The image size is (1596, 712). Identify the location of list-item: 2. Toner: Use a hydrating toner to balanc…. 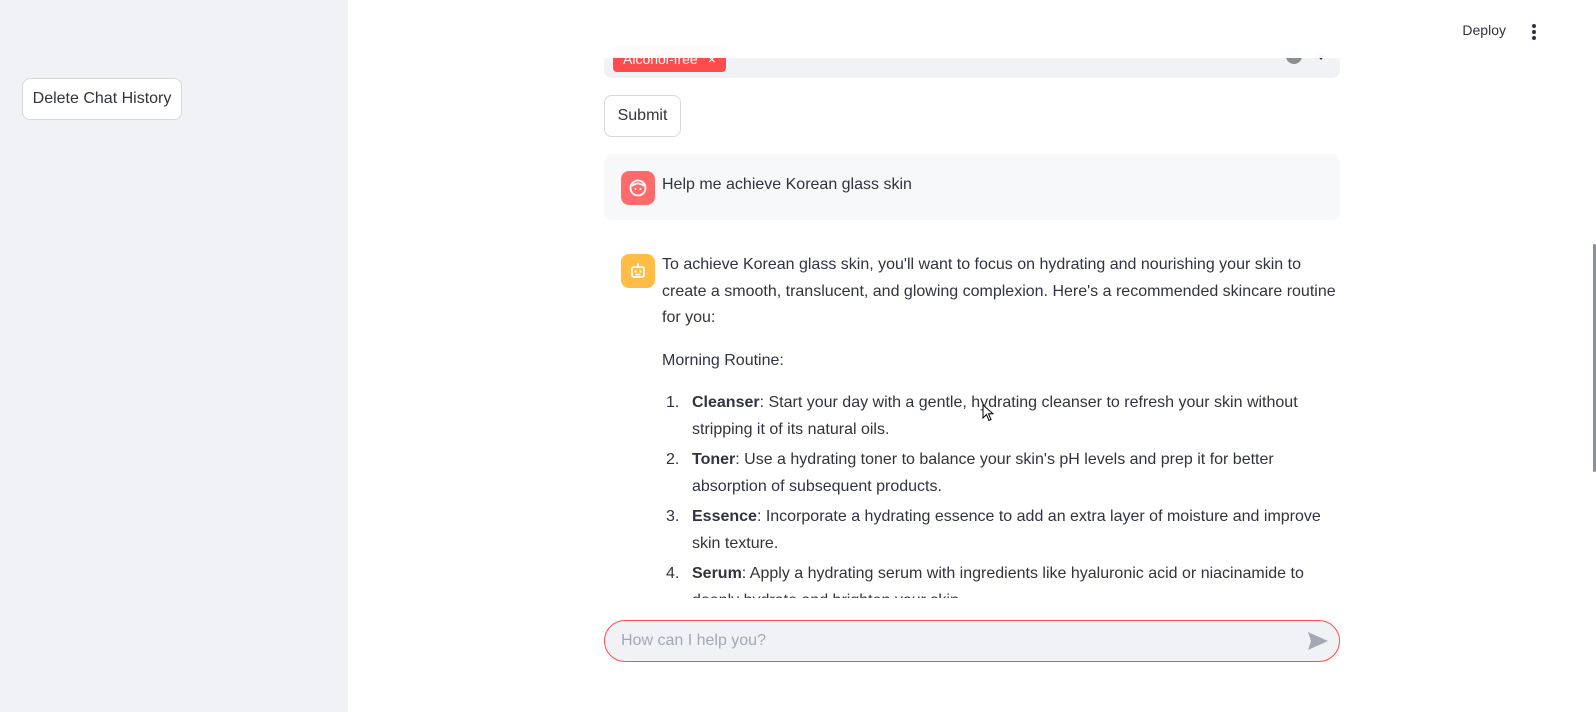
(1002, 473).